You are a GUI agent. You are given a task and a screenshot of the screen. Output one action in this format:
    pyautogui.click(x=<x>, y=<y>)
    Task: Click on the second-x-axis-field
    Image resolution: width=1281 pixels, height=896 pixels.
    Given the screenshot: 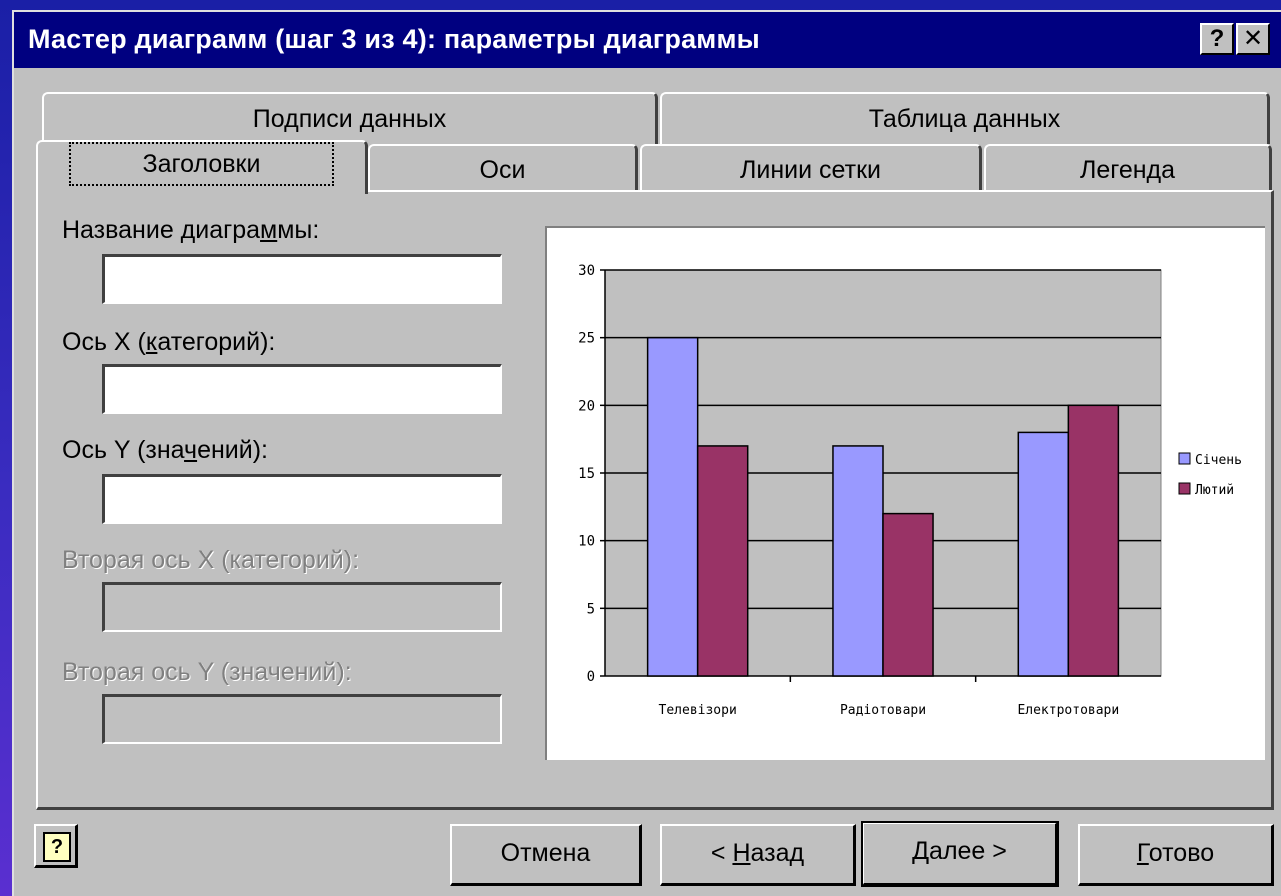 What is the action you would take?
    pyautogui.click(x=302, y=607)
    